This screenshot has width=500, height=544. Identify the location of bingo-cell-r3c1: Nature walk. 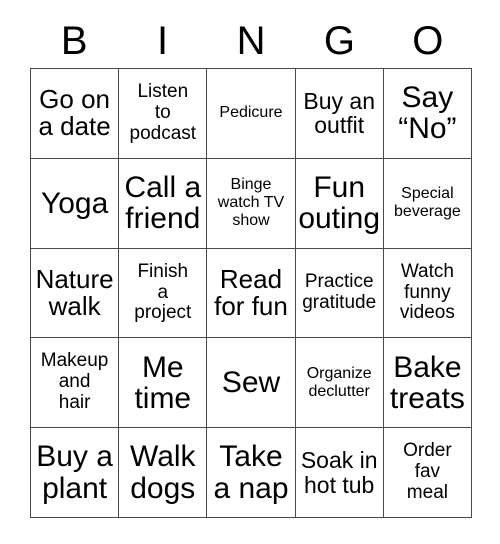
(75, 293).